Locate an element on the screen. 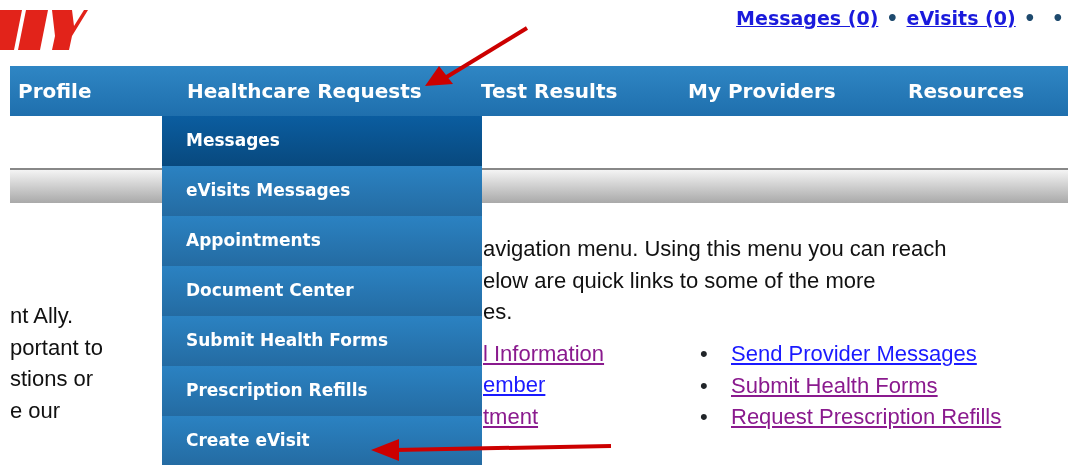 Image resolution: width=1068 pixels, height=465 pixels. menu-item: Messages is located at coordinates (322, 141).